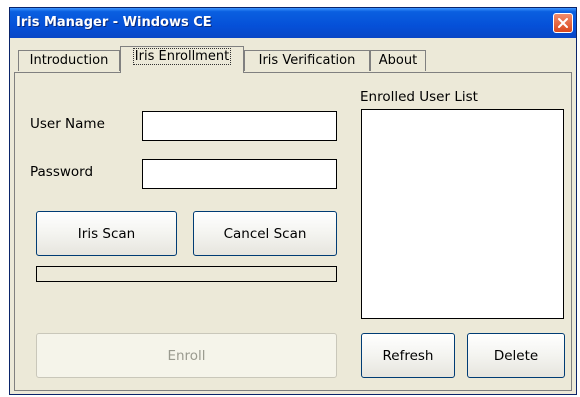 The image size is (580, 397). What do you see at coordinates (293, 23) in the screenshot?
I see `title-bar: Iris Manager - Windows CE` at bounding box center [293, 23].